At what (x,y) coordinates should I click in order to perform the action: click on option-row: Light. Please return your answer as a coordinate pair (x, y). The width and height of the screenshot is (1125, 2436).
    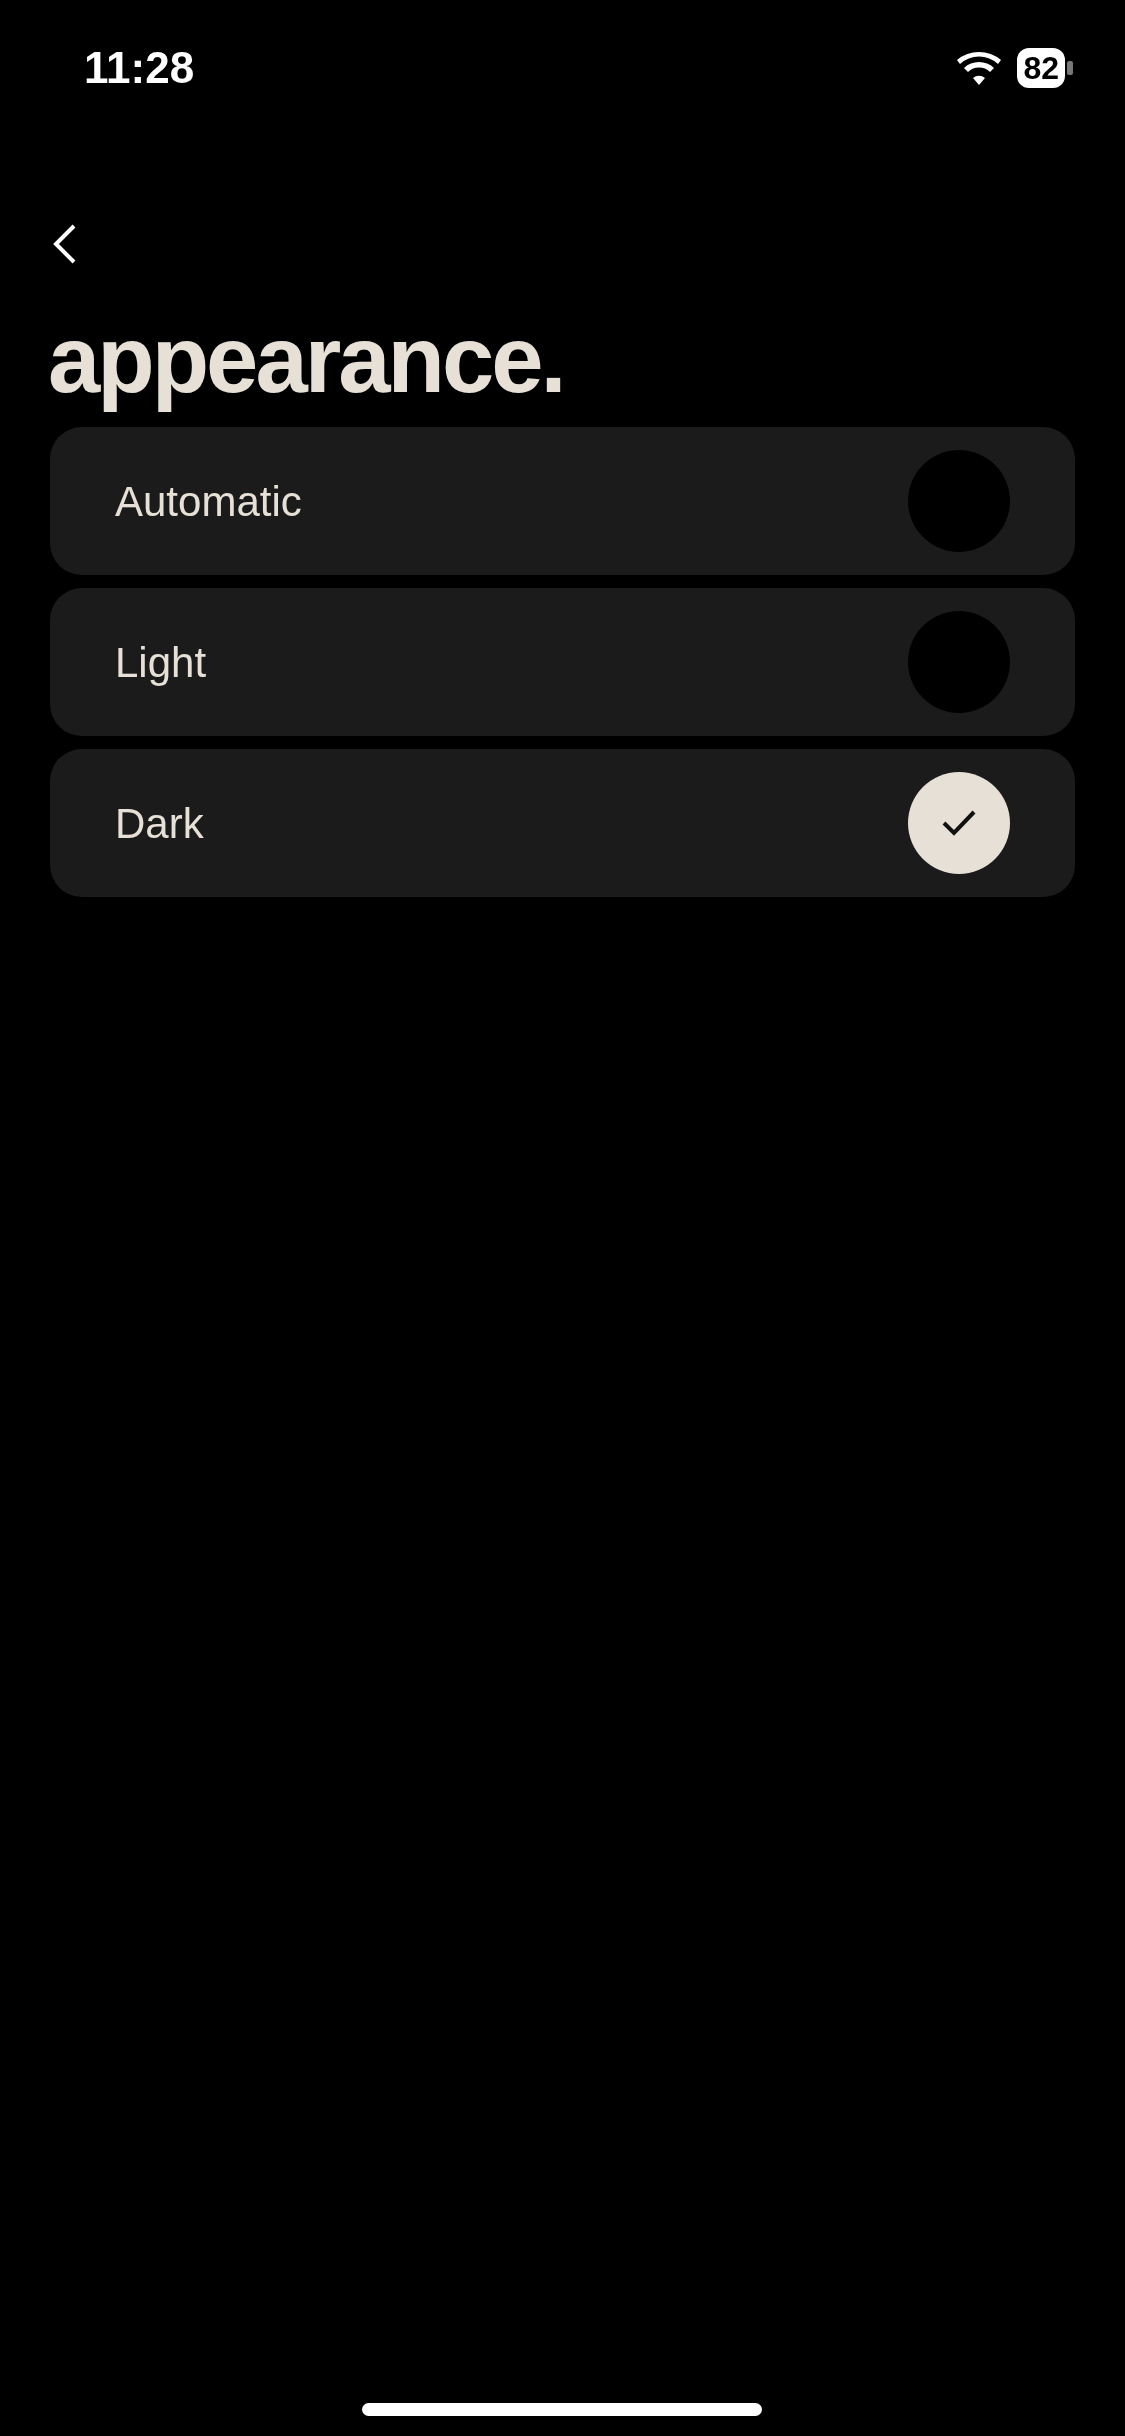
    Looking at the image, I should click on (562, 662).